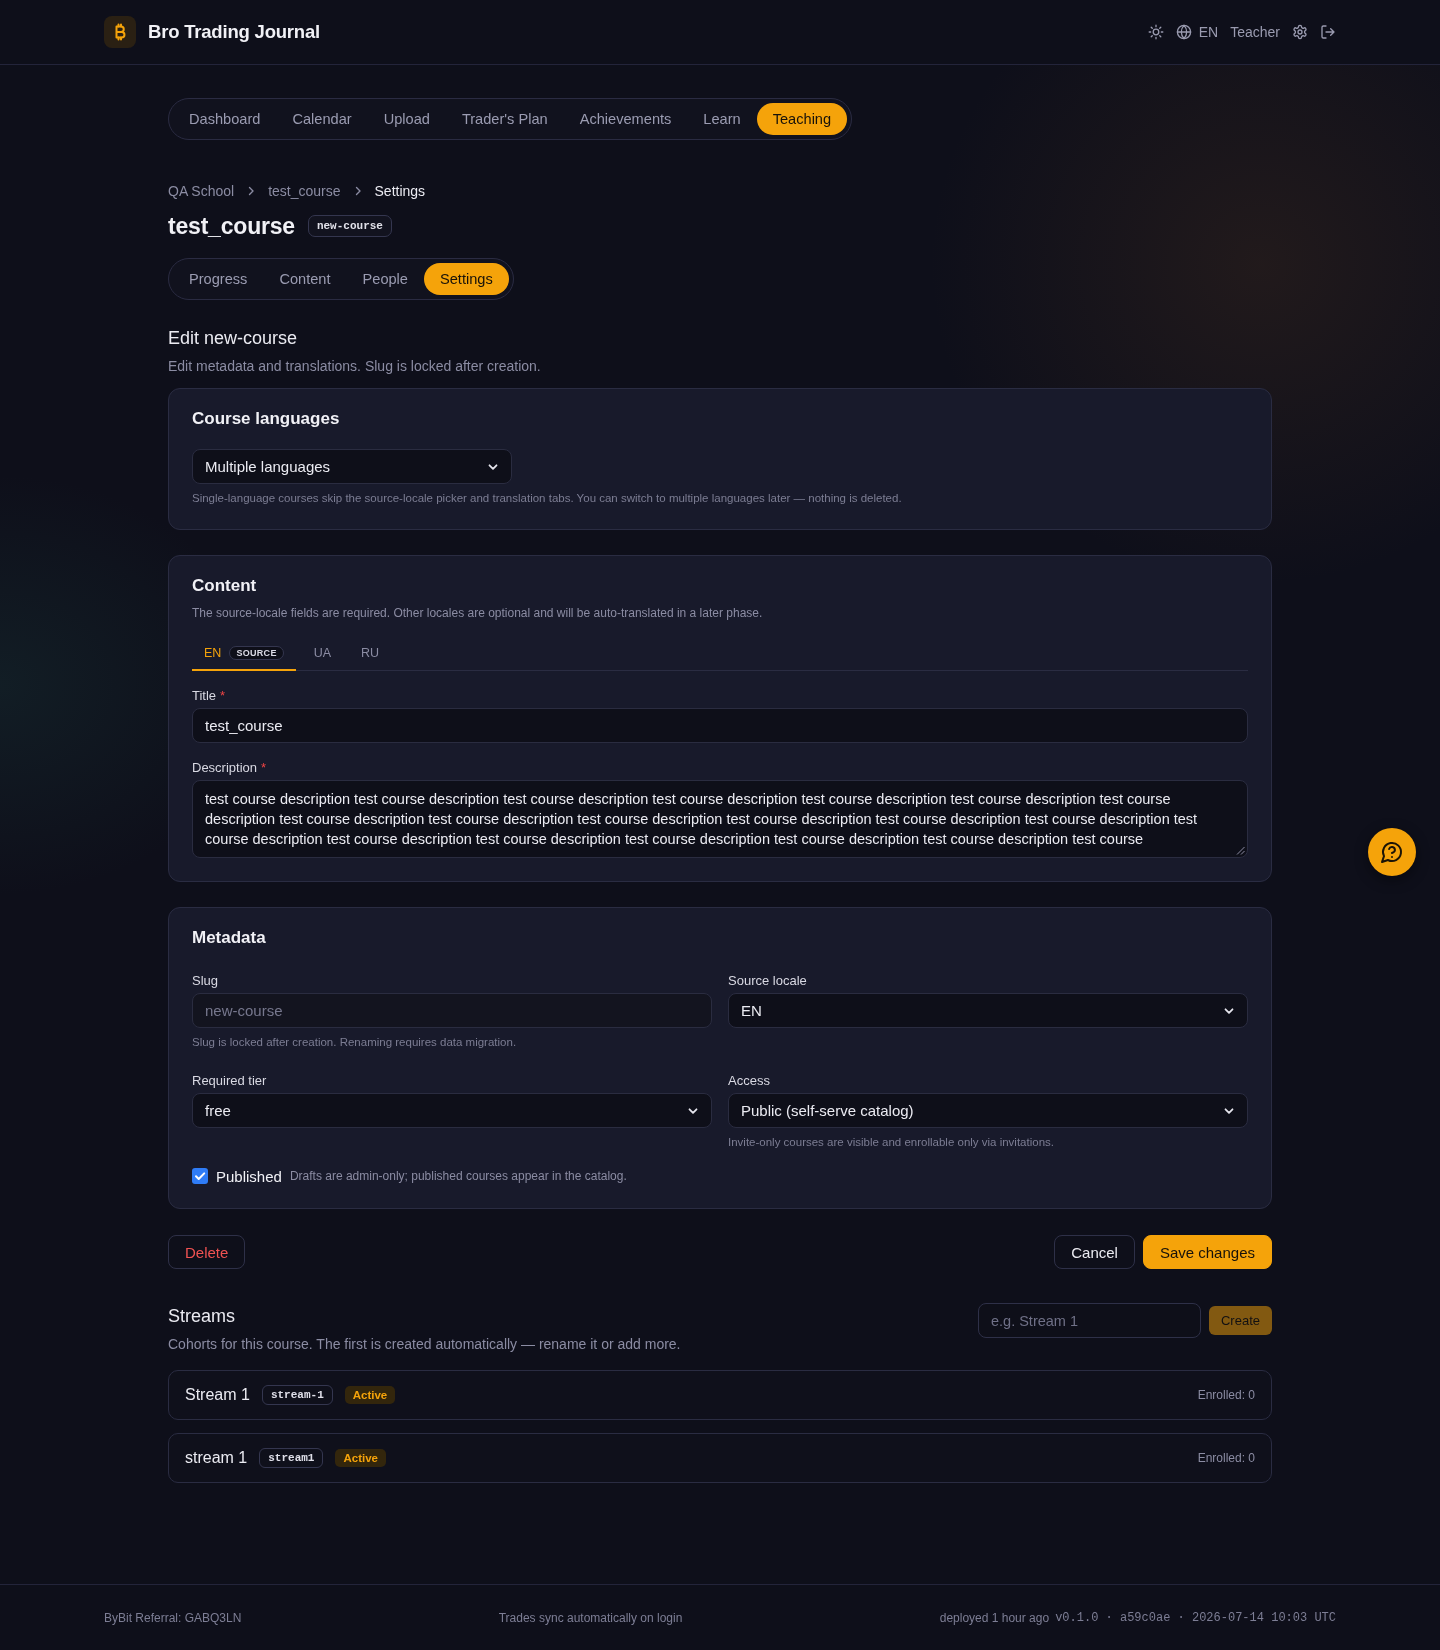 This screenshot has width=1440, height=1650. I want to click on course-tab: Content, so click(305, 279).